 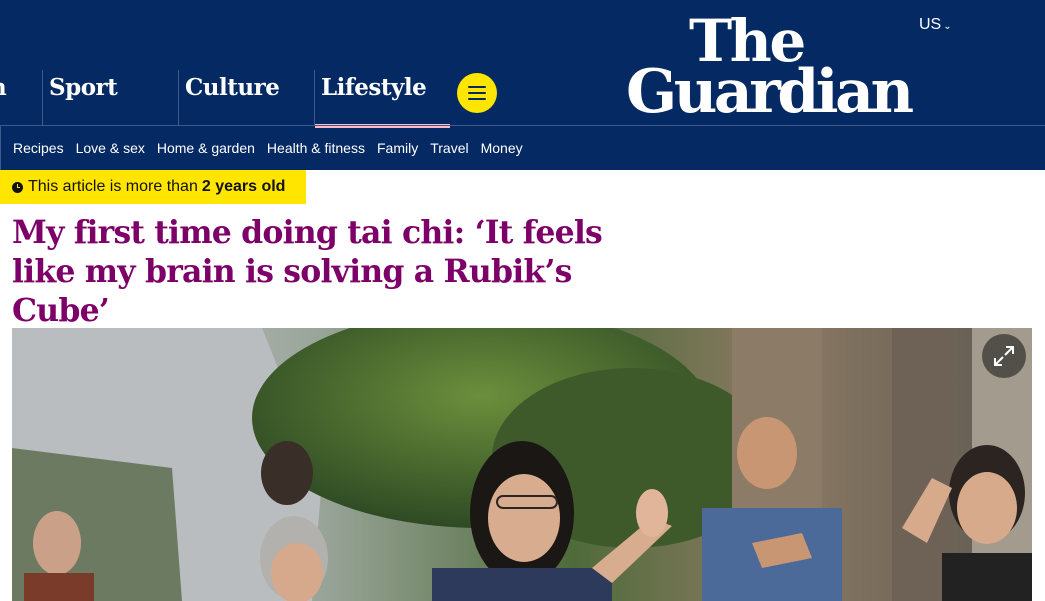 I want to click on pillar-sport: Sport, so click(x=107, y=98).